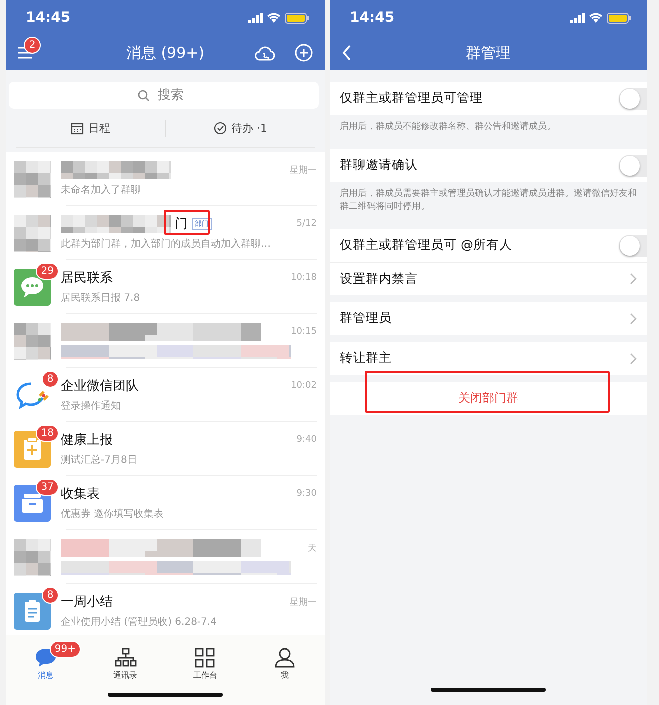 This screenshot has height=705, width=659. Describe the element at coordinates (304, 386) in the screenshot. I see `chat-time: 10:02` at that location.